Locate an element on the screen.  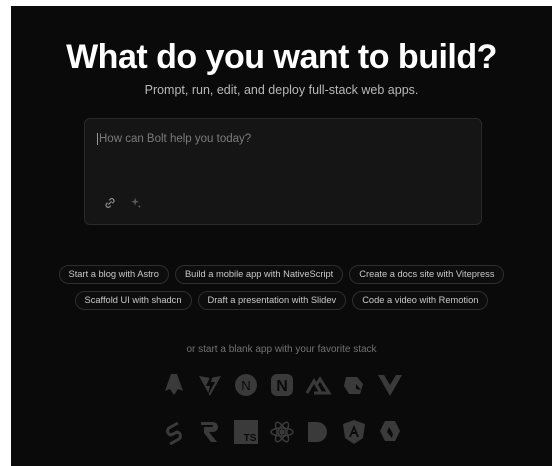
sparkle-icon is located at coordinates (136, 203).